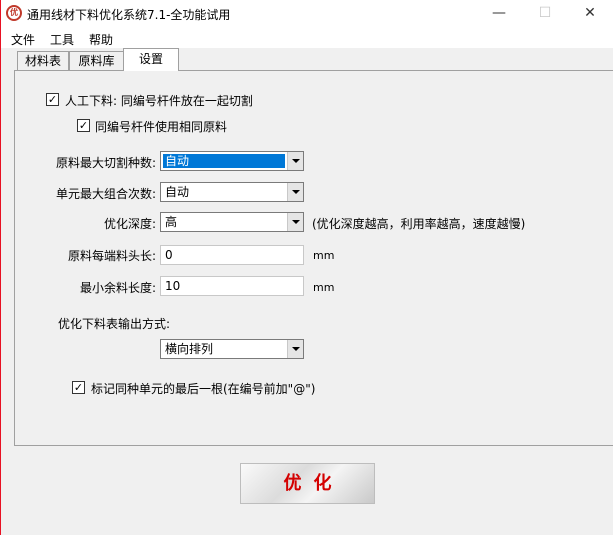 This screenshot has width=613, height=535. Describe the element at coordinates (105, 163) in the screenshot. I see `max-cut-types-label: 原料最大切割种数:` at that location.